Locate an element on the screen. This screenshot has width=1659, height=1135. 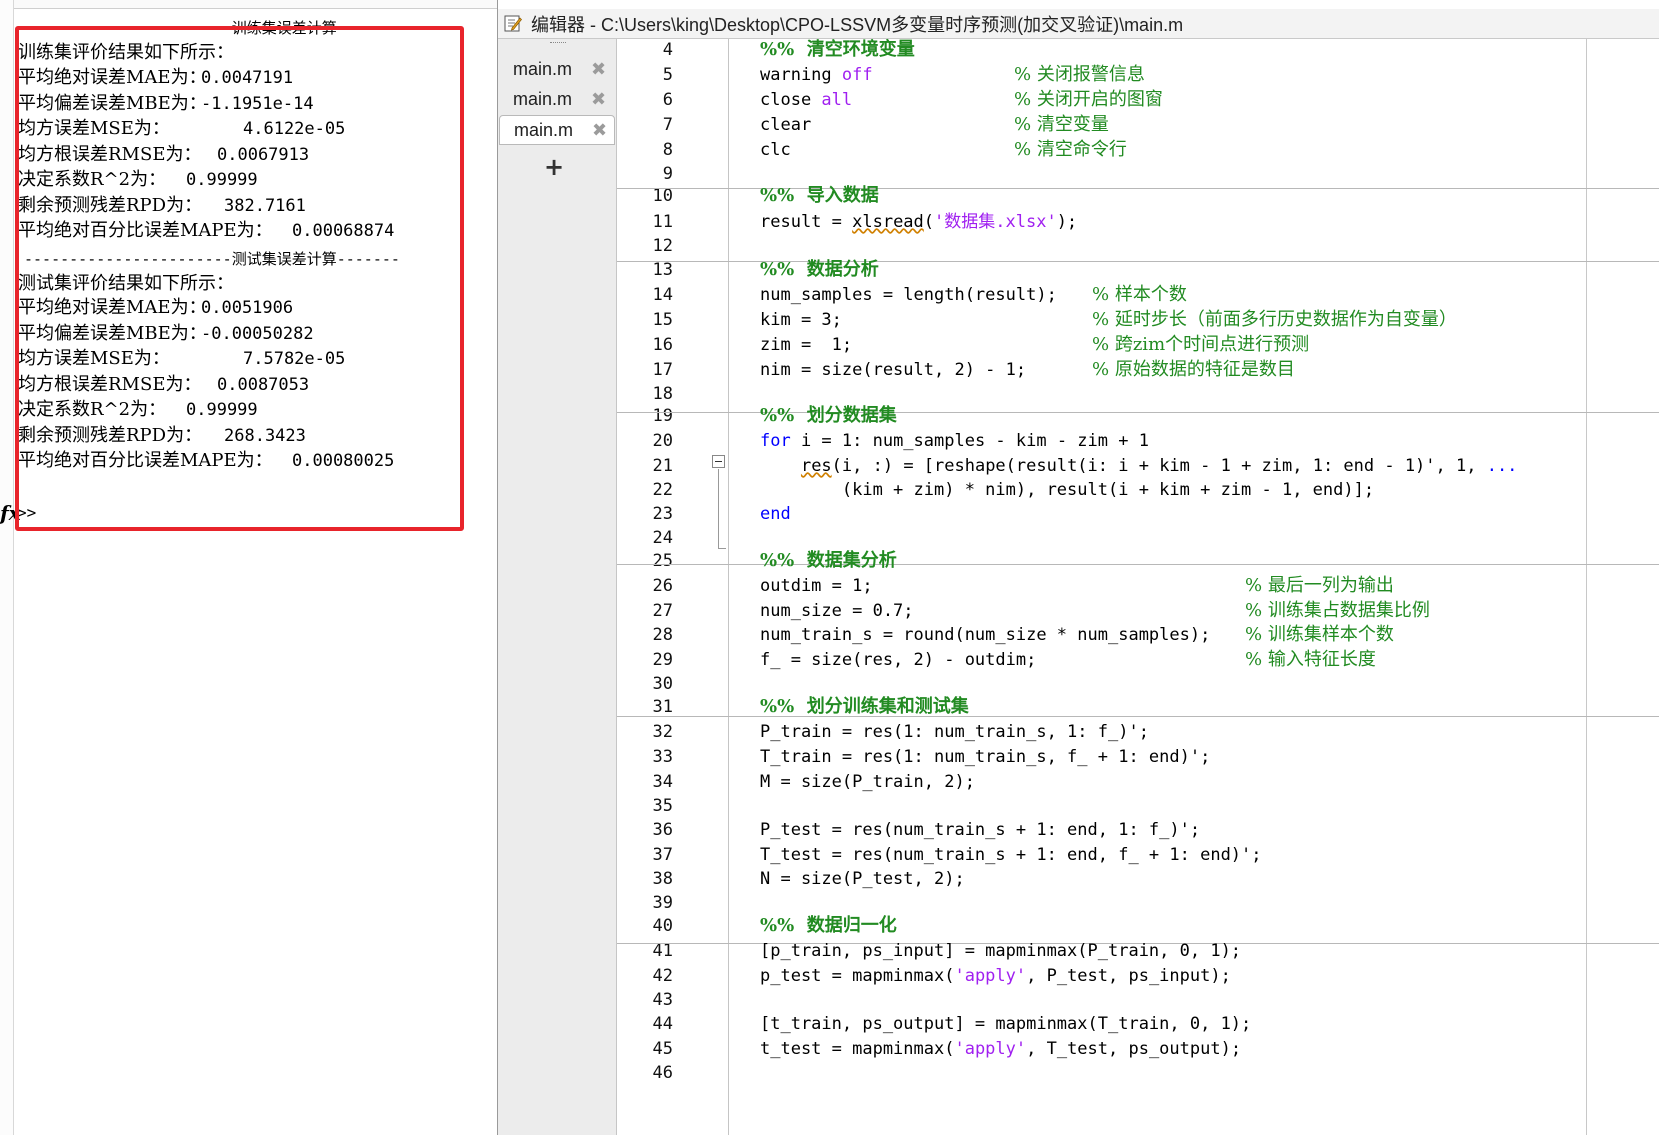
code-line-19: %% 划分数据集 is located at coordinates (828, 416).